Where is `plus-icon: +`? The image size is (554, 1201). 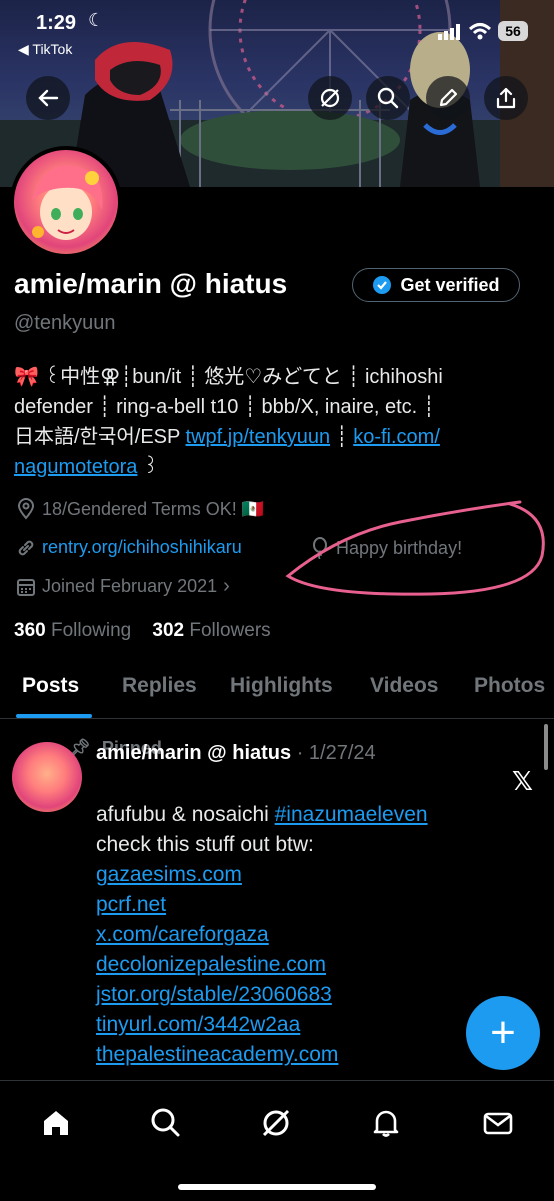
plus-icon: + is located at coordinates (503, 1032).